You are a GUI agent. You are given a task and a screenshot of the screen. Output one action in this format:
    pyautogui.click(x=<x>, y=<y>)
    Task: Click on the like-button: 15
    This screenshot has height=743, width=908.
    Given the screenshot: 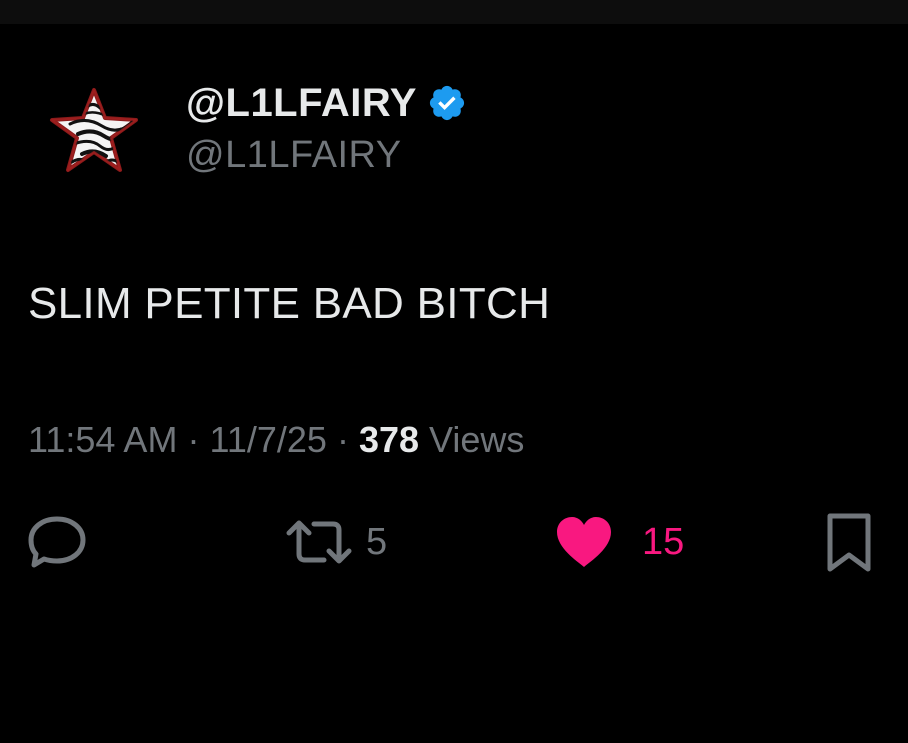 What is the action you would take?
    pyautogui.click(x=619, y=542)
    